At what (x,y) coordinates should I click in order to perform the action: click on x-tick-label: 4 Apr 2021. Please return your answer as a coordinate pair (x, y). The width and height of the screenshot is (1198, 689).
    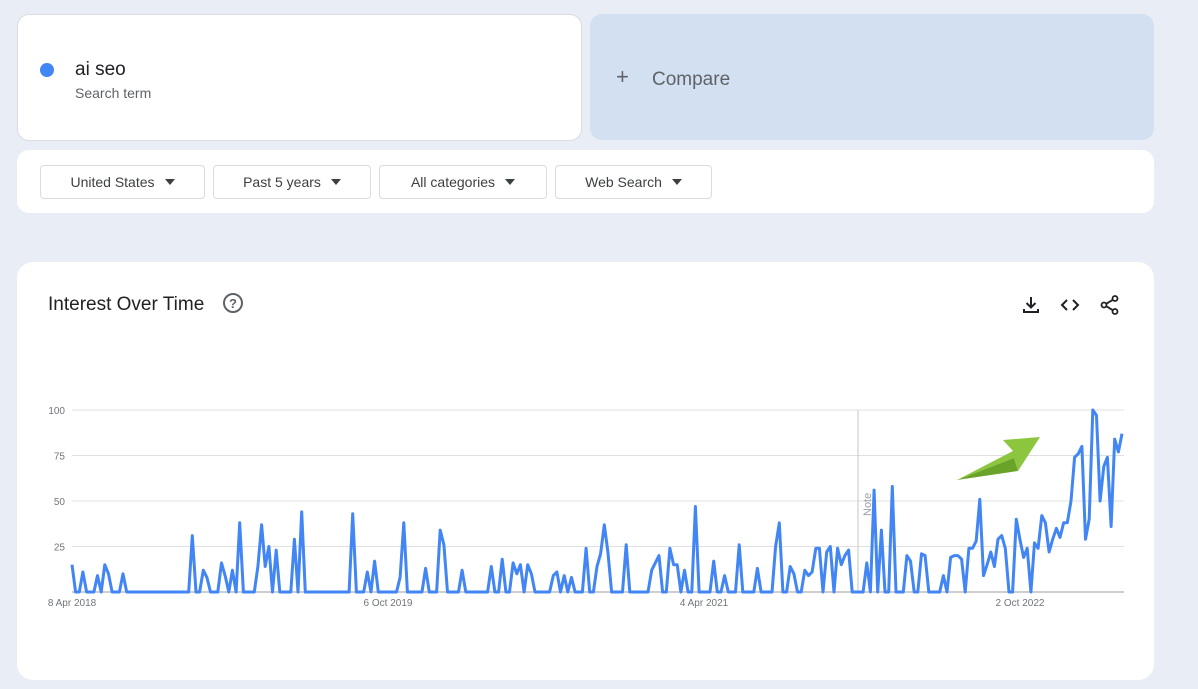
    Looking at the image, I should click on (704, 603).